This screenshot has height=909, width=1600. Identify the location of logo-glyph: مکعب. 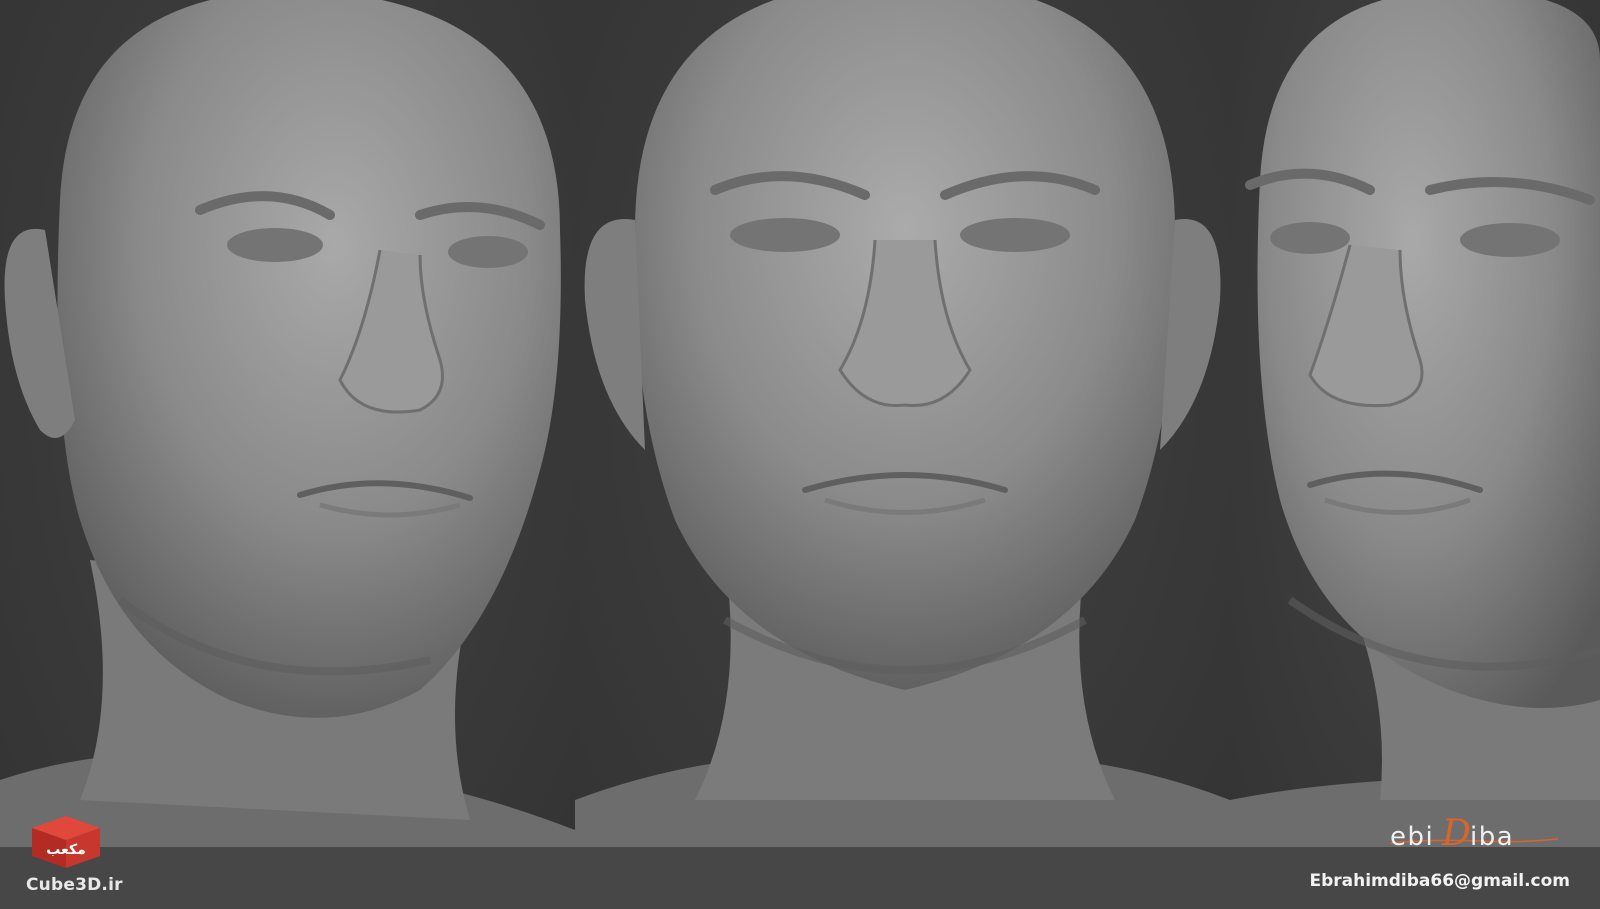
(66, 850).